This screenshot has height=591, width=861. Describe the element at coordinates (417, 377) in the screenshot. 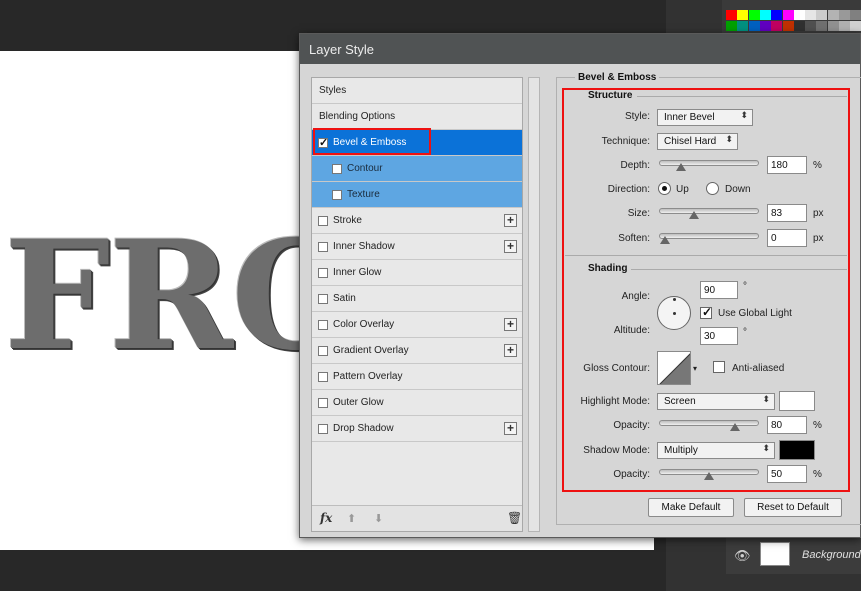

I see `style-item-pattern-overlay: Pattern Overlay` at that location.